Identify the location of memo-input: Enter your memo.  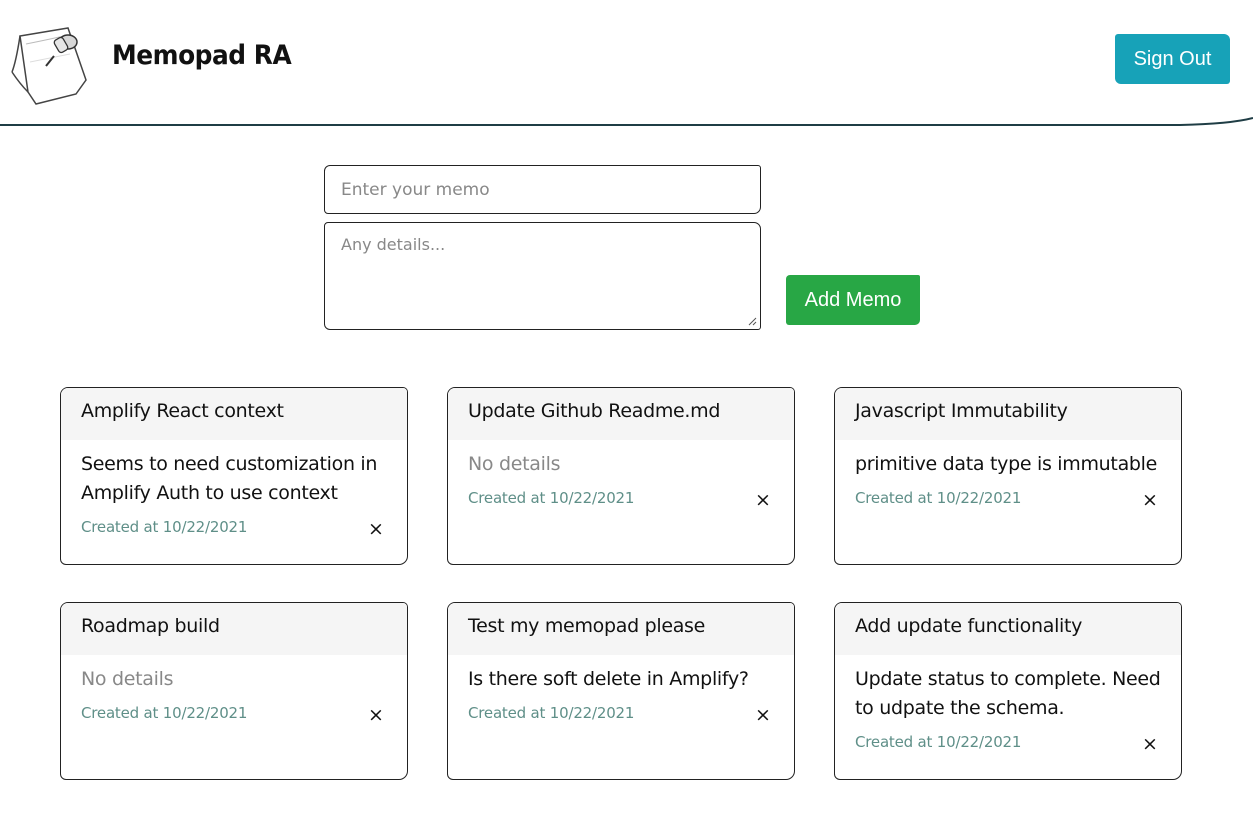
(542, 189).